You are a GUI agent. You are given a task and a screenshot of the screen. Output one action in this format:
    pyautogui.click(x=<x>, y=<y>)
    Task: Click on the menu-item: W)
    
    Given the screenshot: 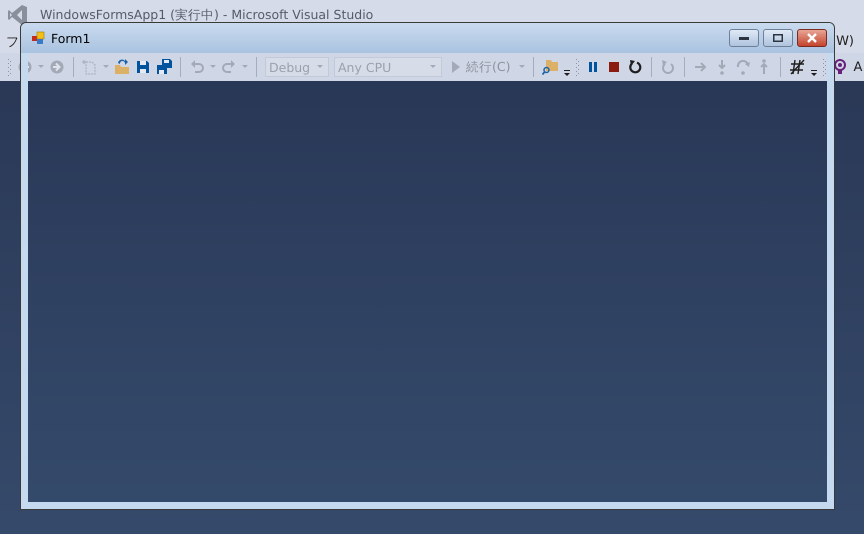 What is the action you would take?
    pyautogui.click(x=845, y=41)
    